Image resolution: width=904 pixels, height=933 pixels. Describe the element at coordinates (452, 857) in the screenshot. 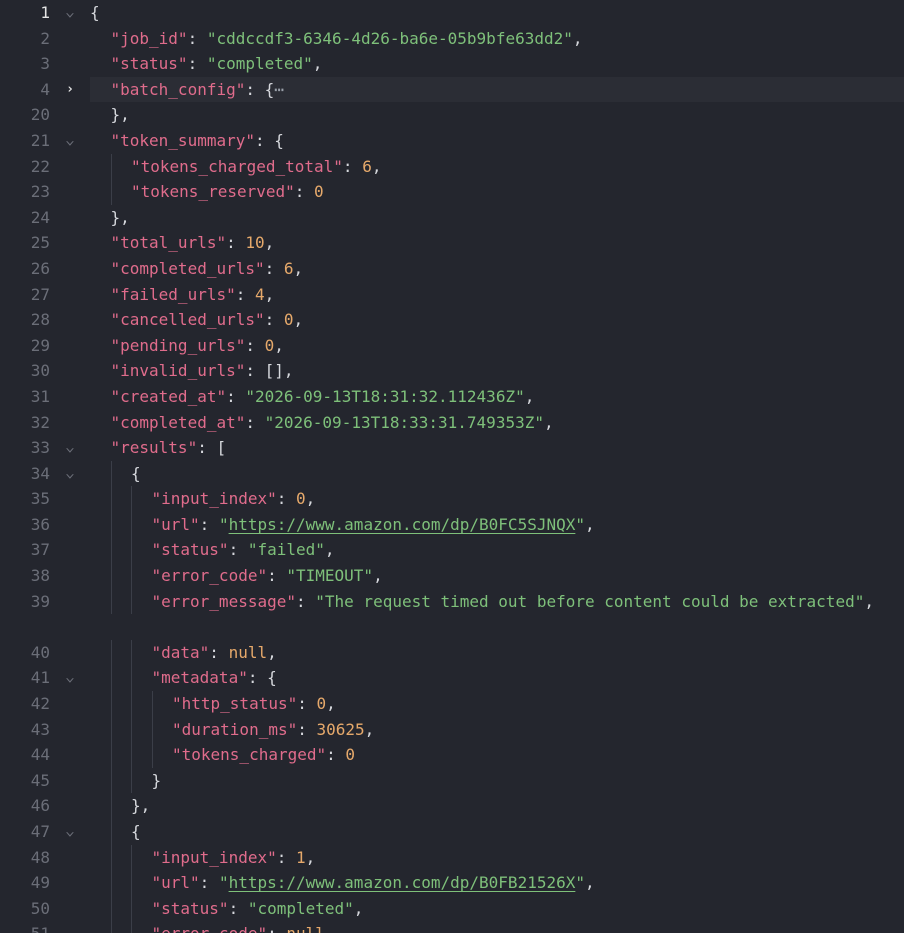

I see `code-line: 48 "input_index": 1,` at that location.